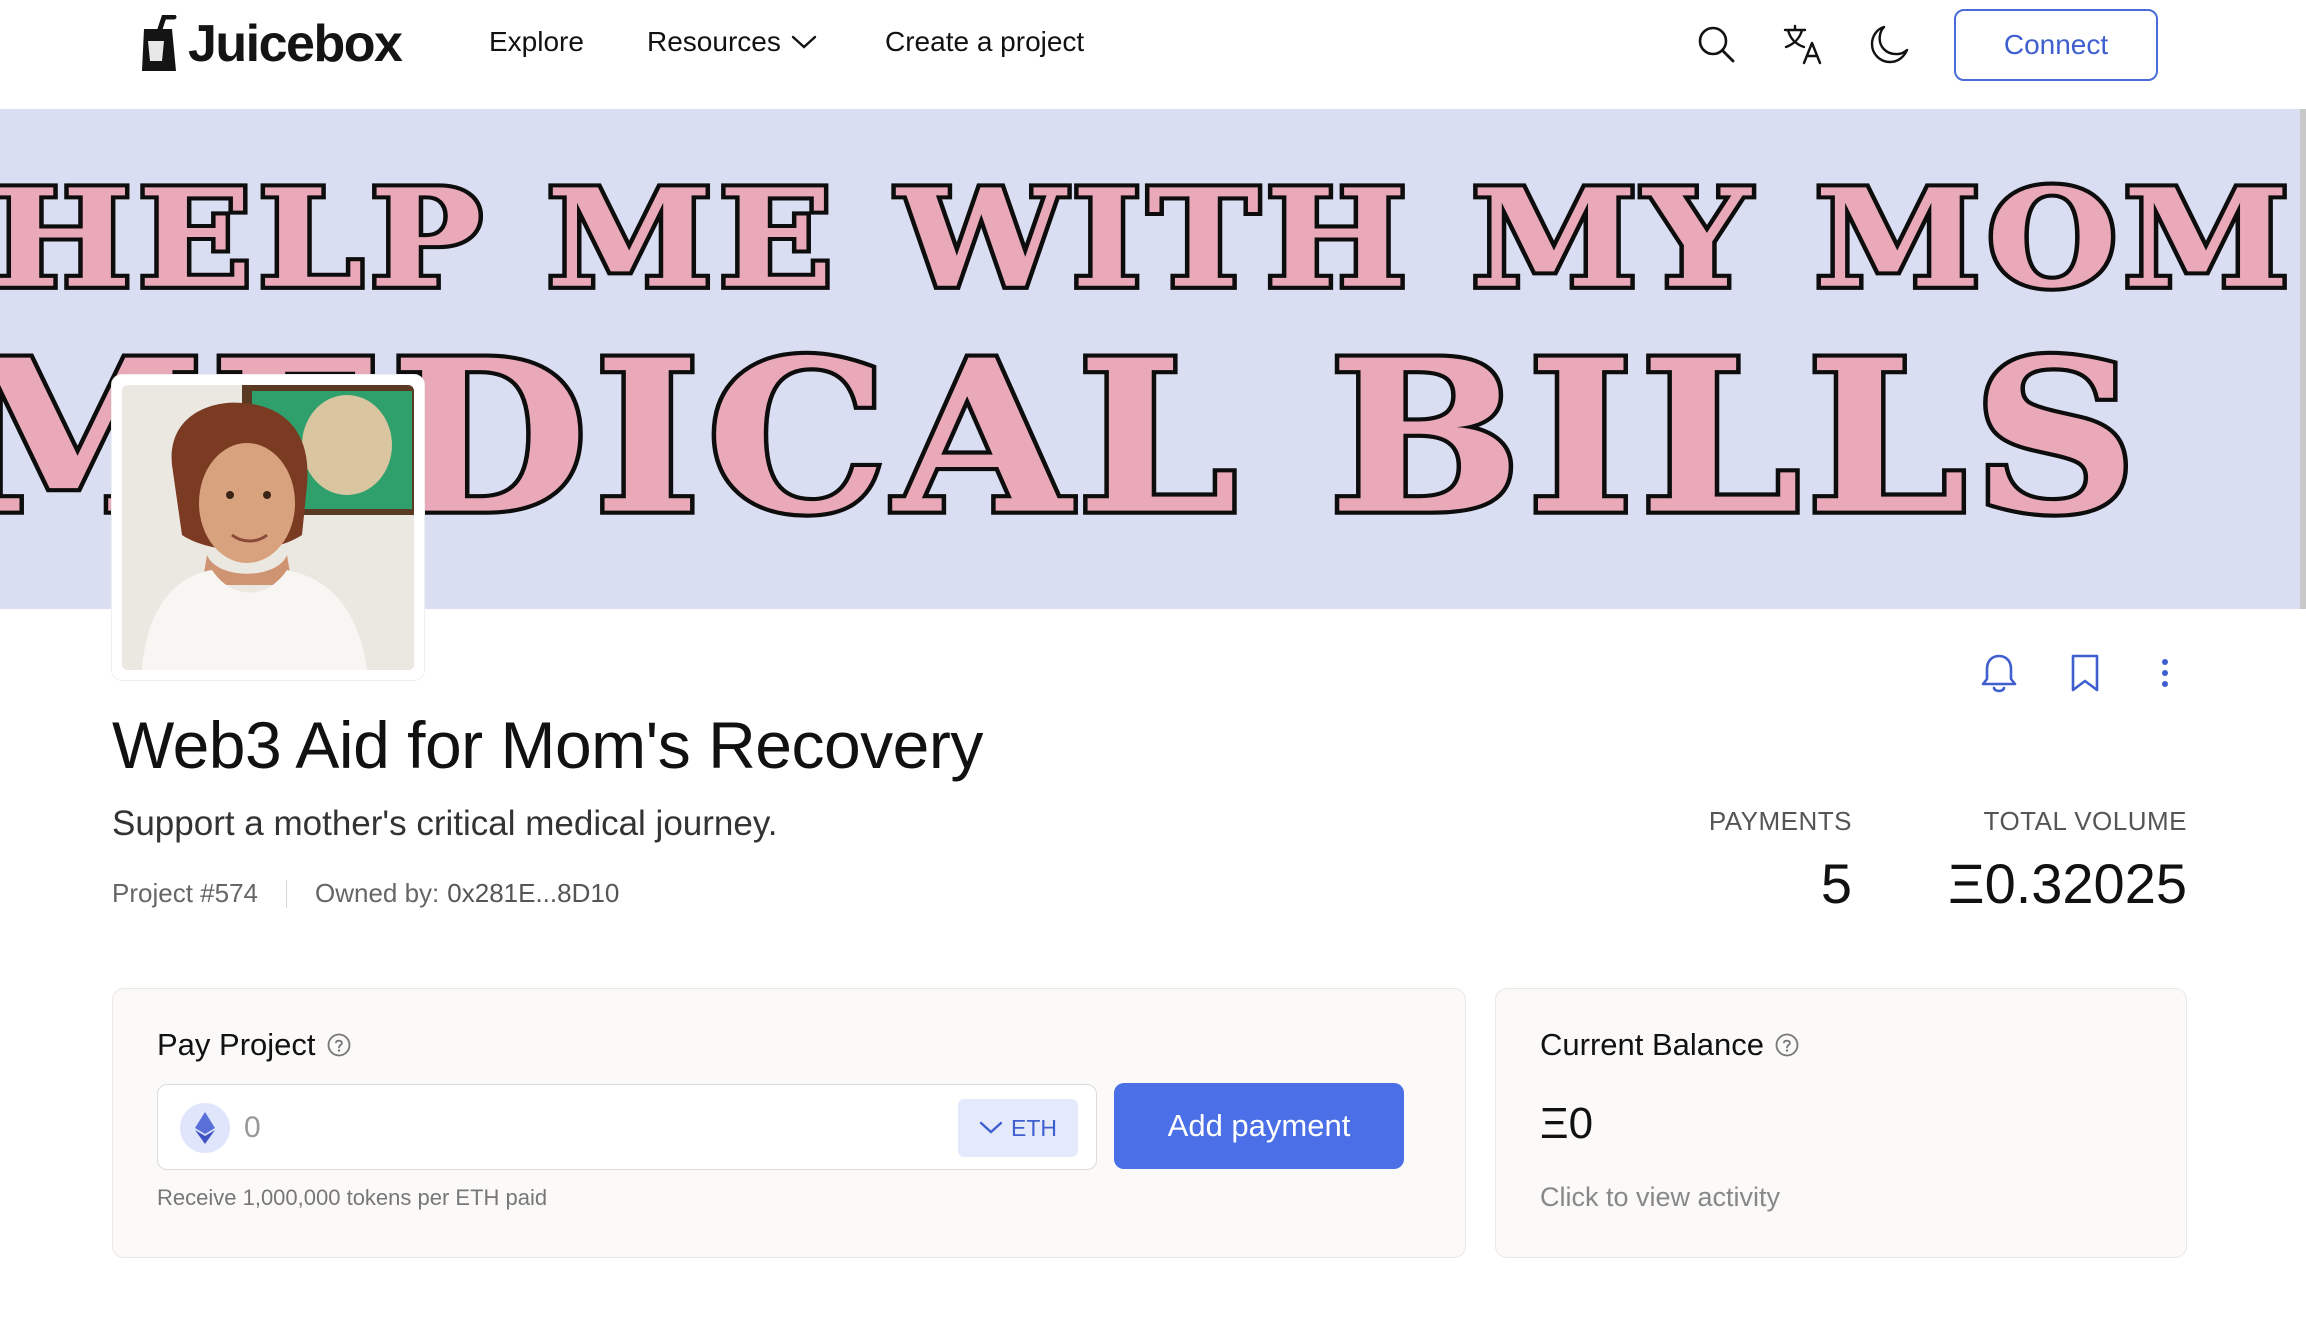  I want to click on nav-explore: Explore, so click(536, 42).